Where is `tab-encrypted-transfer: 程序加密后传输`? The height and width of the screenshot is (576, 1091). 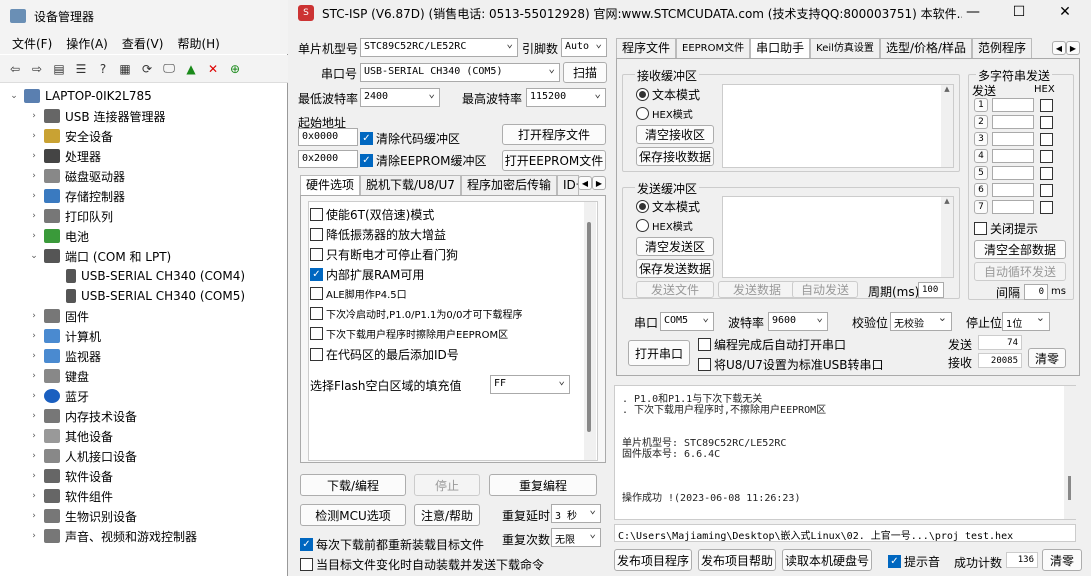
tab-encrypted-transfer: 程序加密后传输 is located at coordinates (508, 185).